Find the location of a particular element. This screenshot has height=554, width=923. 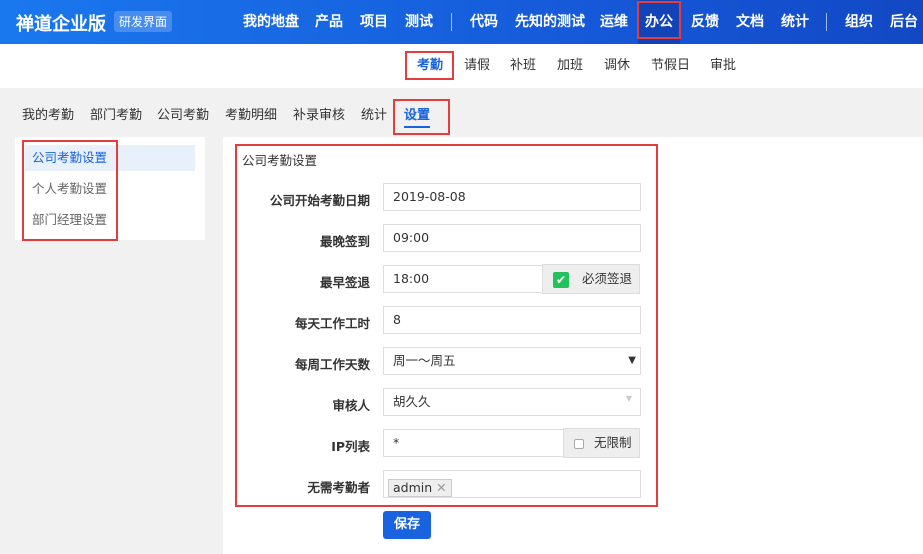

chevron-down-icon: ▼ is located at coordinates (628, 398).